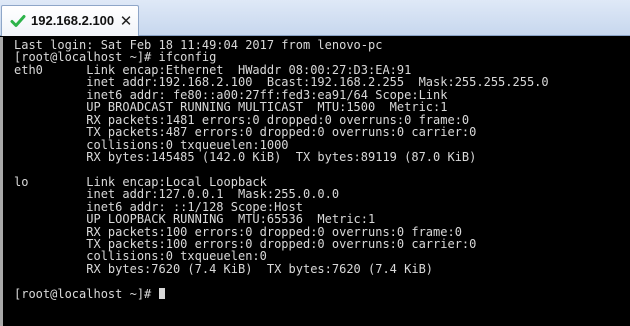  Describe the element at coordinates (322, 294) in the screenshot. I see `prompt-line: [root@localhost ~]#` at that location.